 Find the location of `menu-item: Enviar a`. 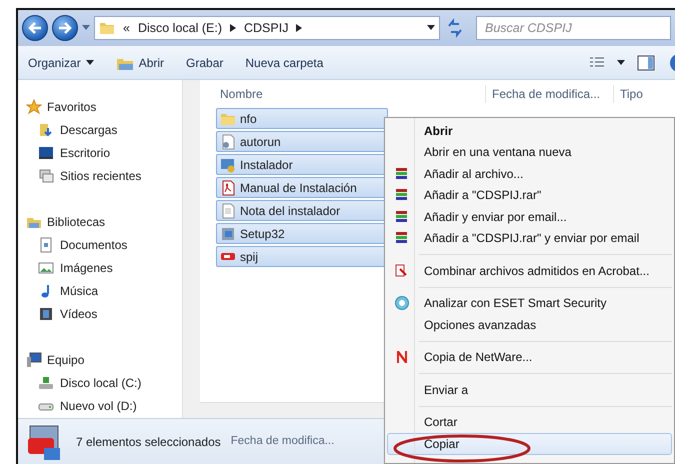

menu-item: Enviar a is located at coordinates (529, 389).